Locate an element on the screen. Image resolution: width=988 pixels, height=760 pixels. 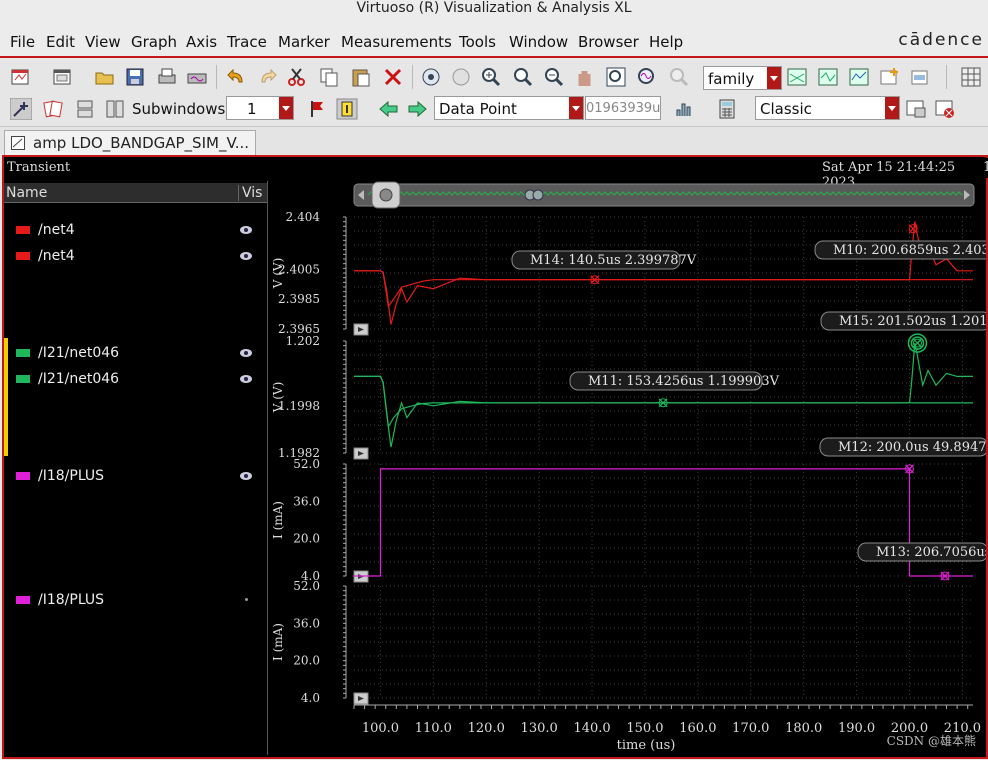
style-select: Classic is located at coordinates (827, 108).